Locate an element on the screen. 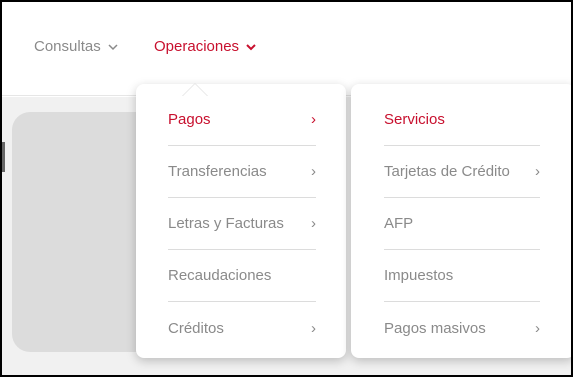 The image size is (573, 377). background-divider is located at coordinates (3, 157).